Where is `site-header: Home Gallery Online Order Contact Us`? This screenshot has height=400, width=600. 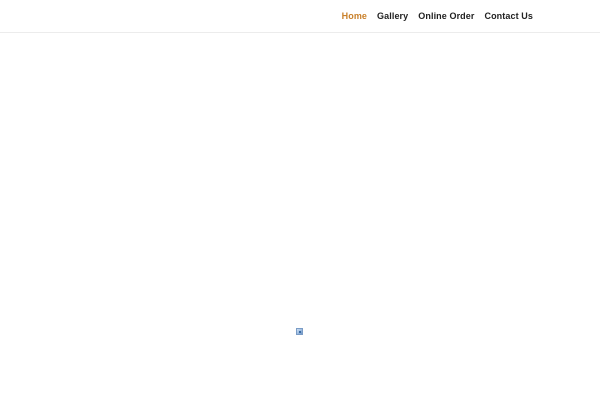
site-header: Home Gallery Online Order Contact Us is located at coordinates (300, 16).